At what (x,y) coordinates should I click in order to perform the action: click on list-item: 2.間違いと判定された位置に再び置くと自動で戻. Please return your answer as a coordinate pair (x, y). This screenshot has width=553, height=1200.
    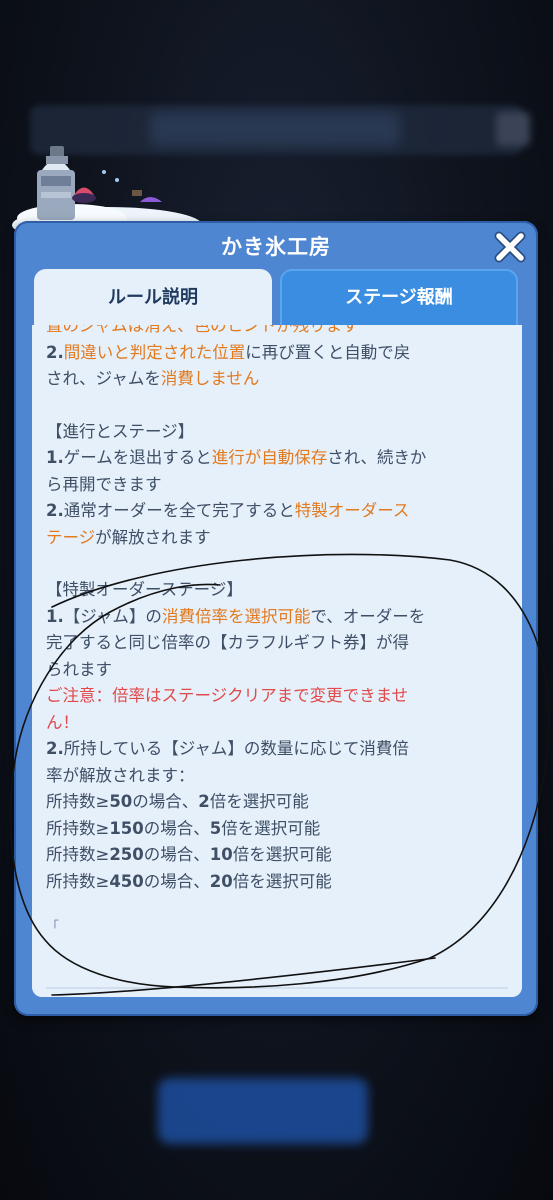
    Looking at the image, I should click on (228, 352).